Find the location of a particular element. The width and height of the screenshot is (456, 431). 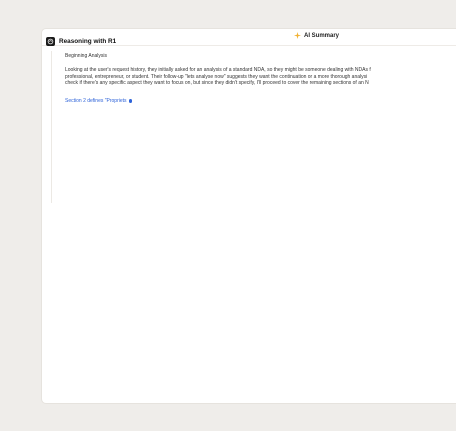

deepseek-logo-icon is located at coordinates (50, 41).